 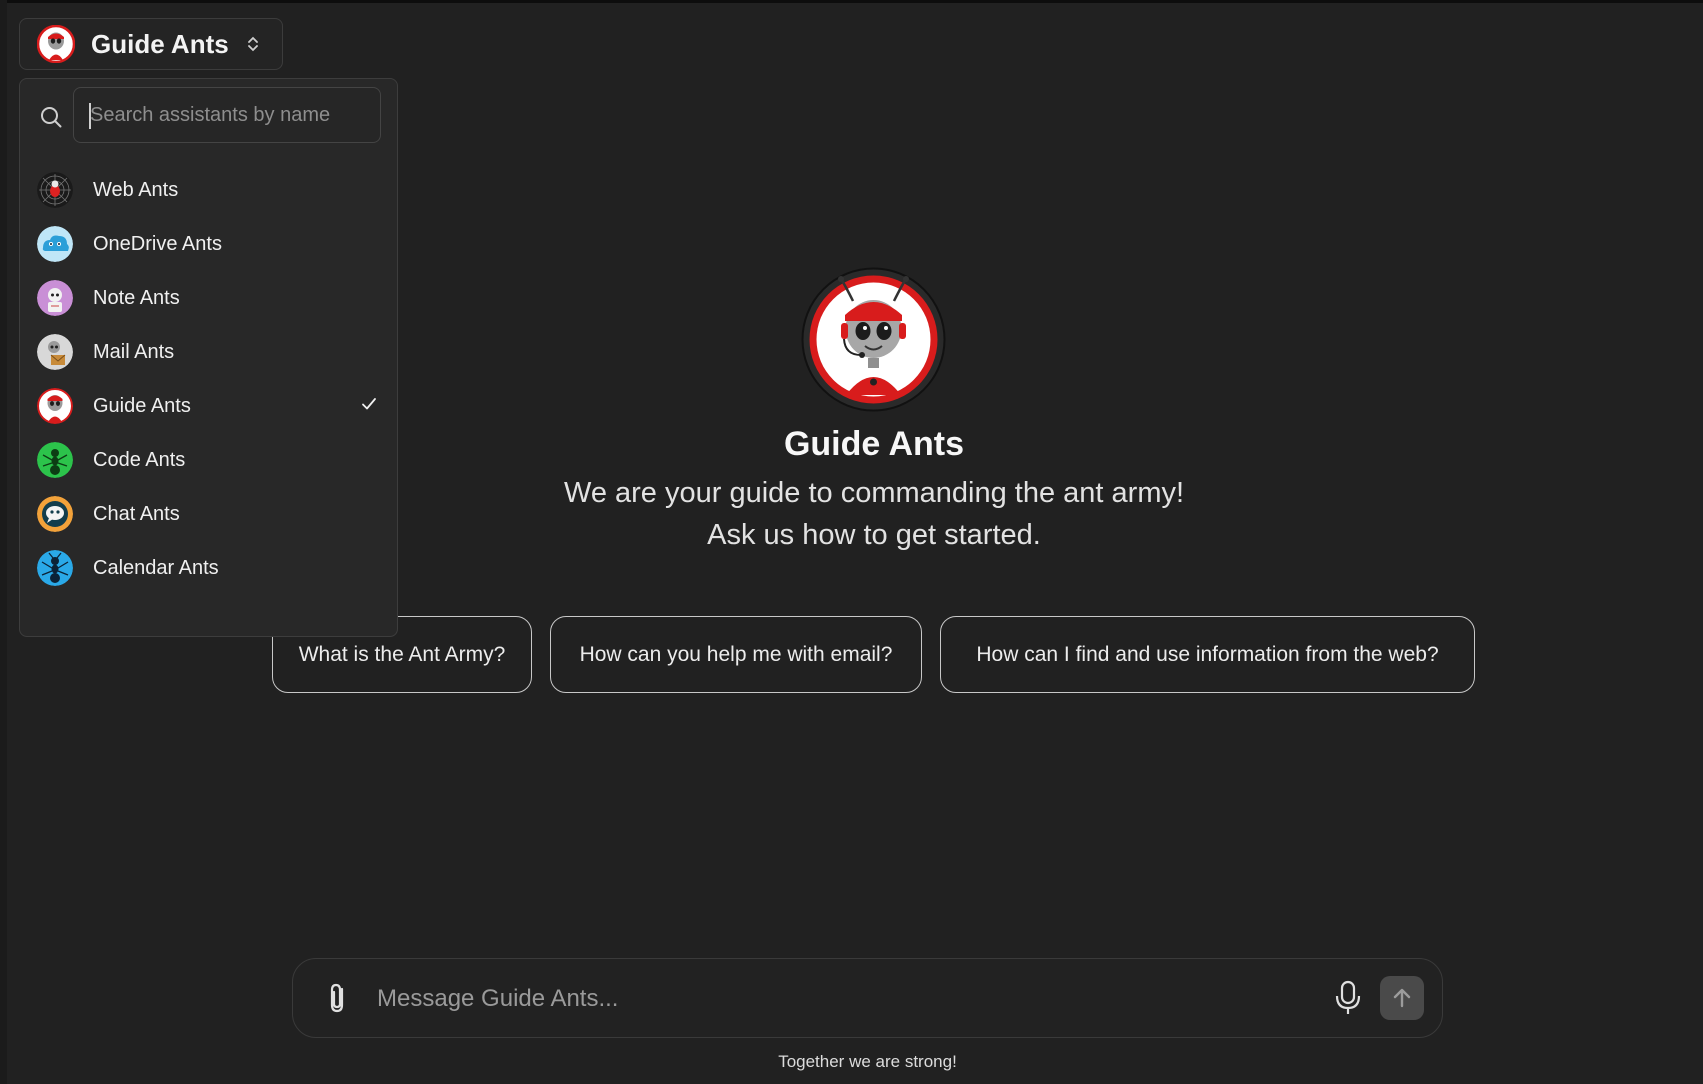 I want to click on note-ant-avatar-icon, so click(x=55, y=298).